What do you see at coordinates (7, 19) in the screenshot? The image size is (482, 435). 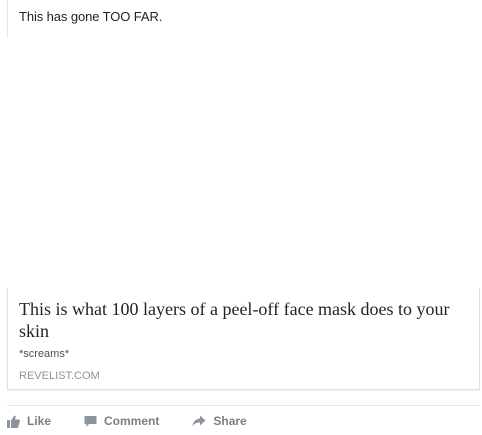 I see `post-left-border` at bounding box center [7, 19].